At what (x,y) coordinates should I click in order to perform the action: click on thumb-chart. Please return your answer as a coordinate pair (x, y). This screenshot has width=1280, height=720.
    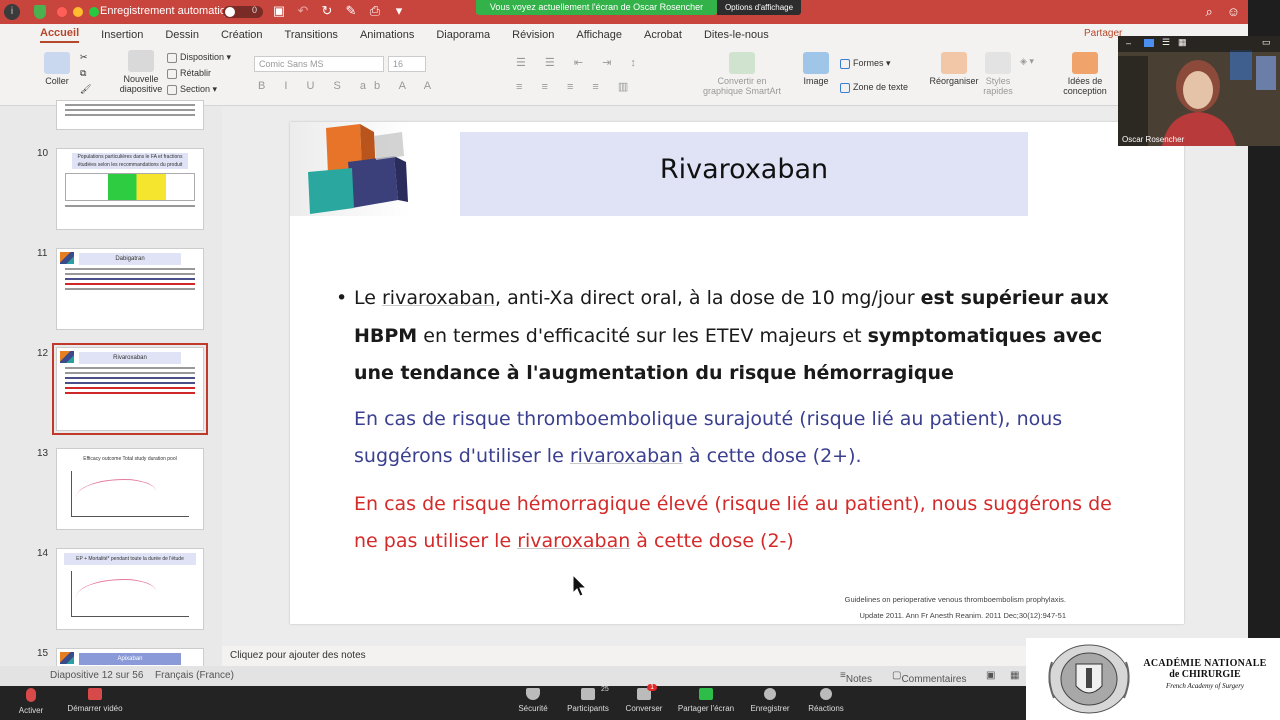
    Looking at the image, I should click on (130, 494).